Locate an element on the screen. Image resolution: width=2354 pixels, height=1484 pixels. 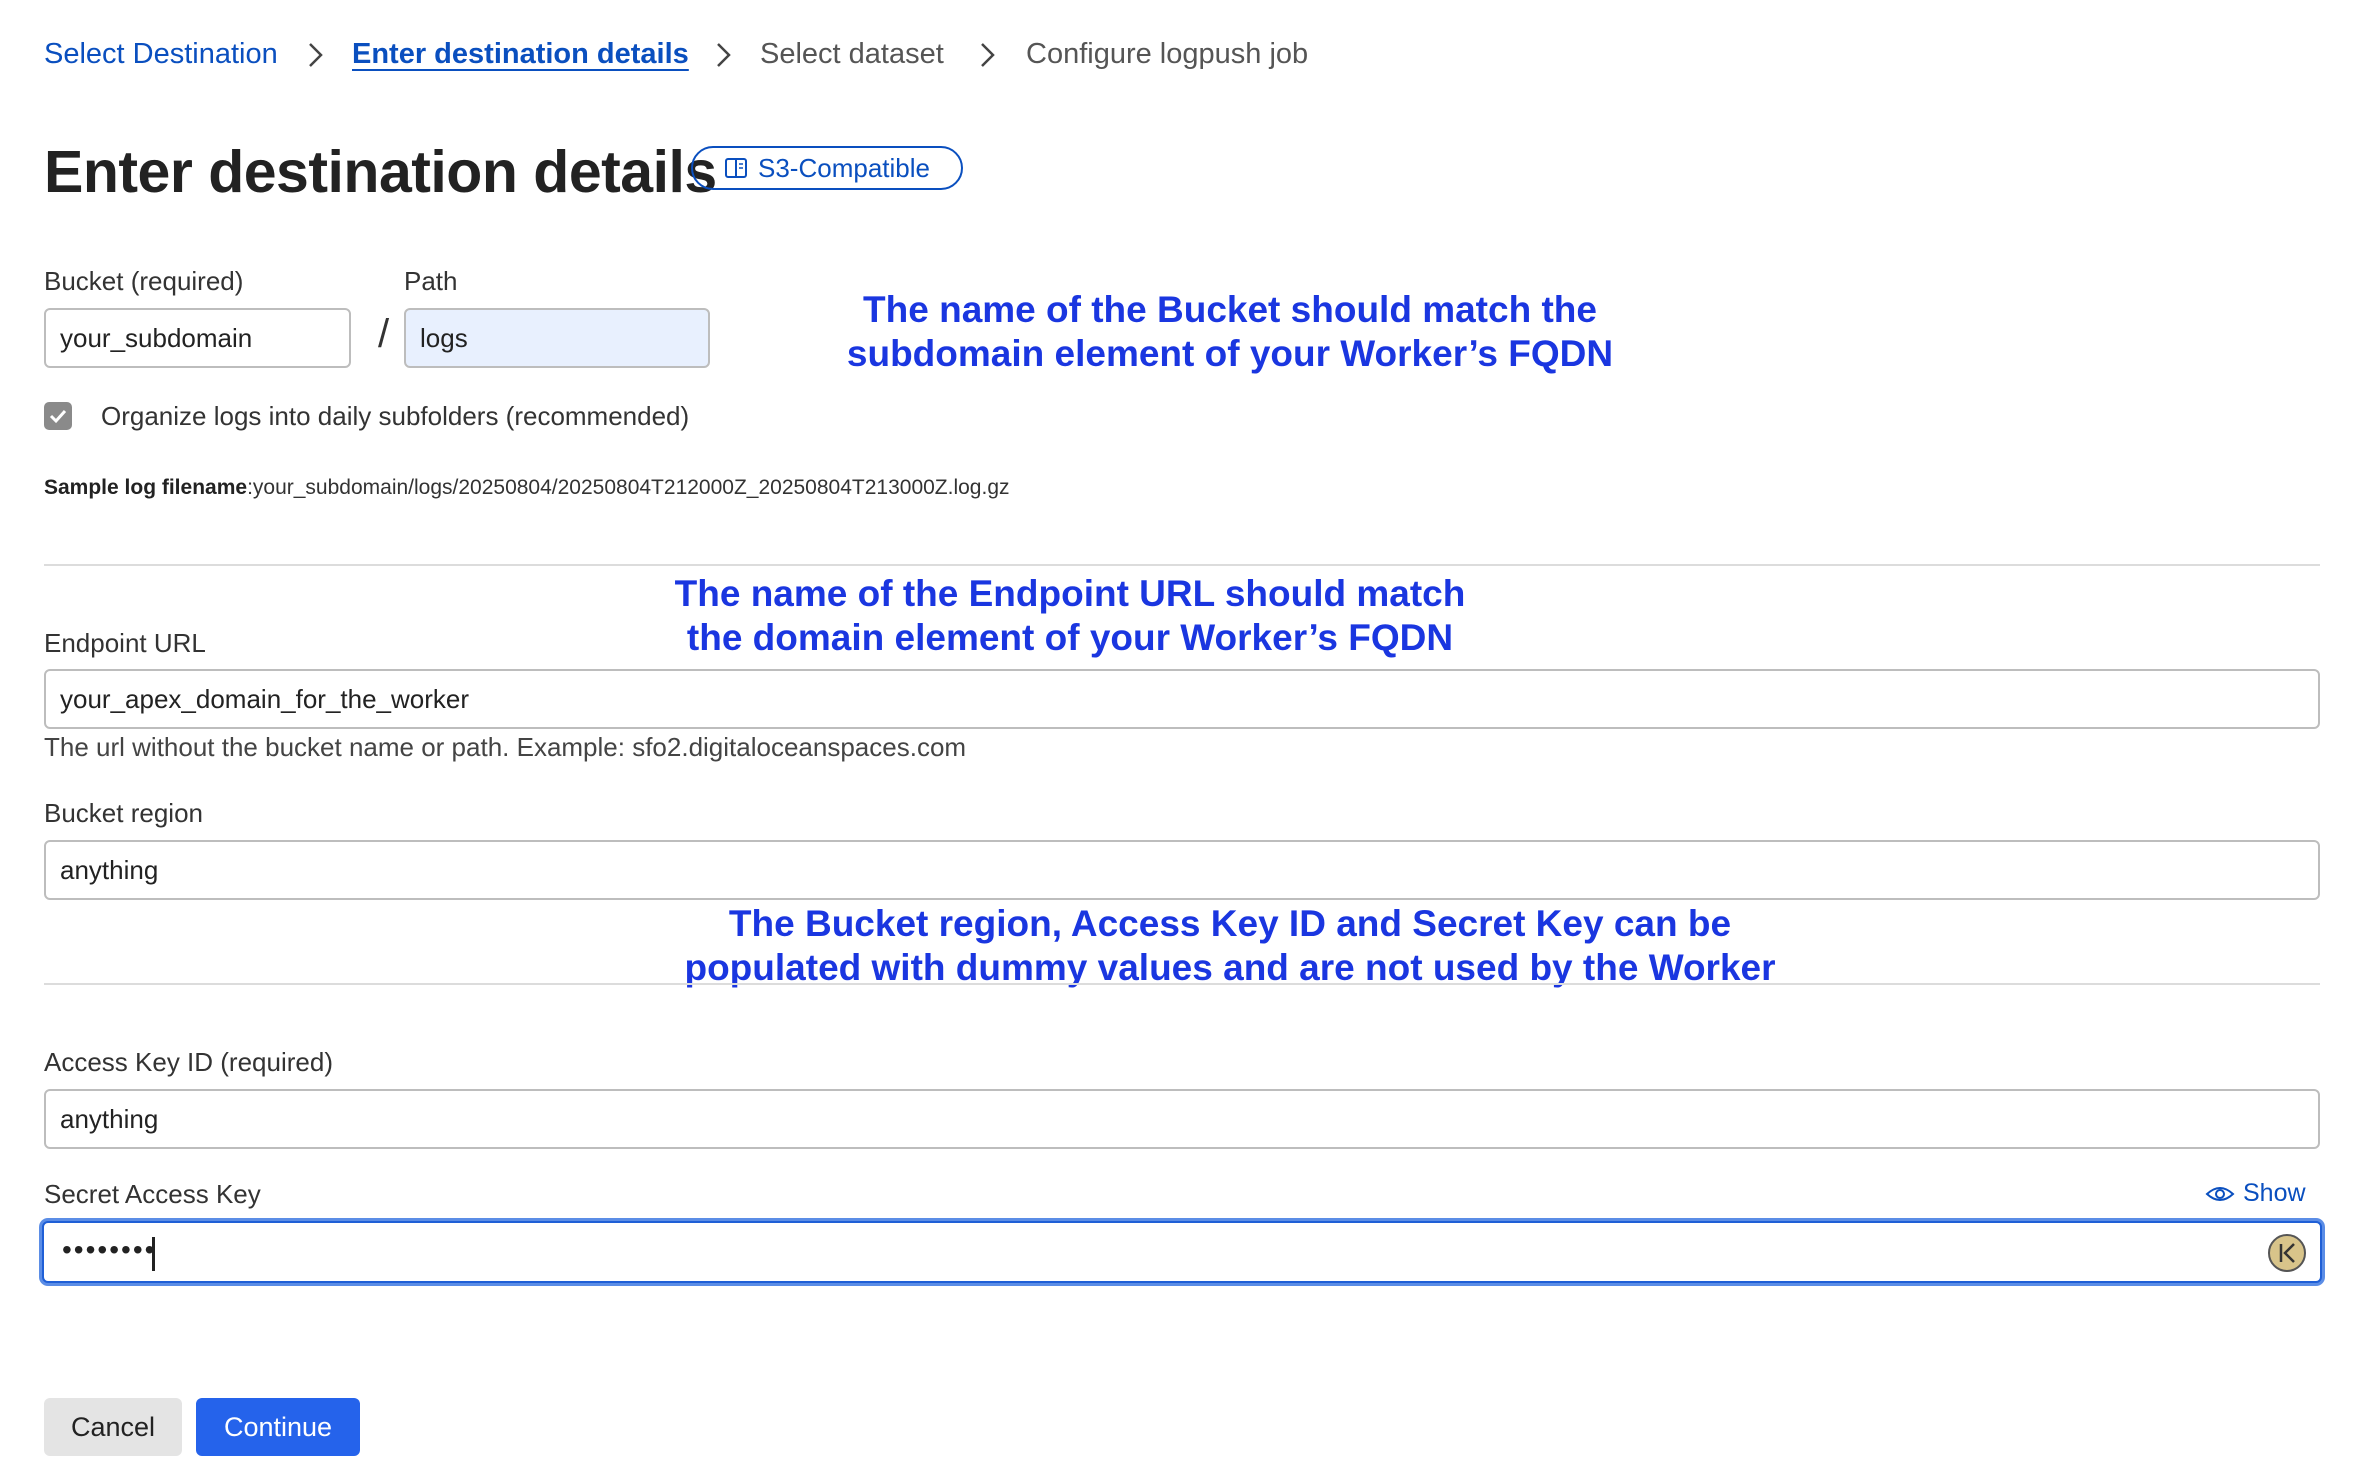
daily-subfolders-checkbox is located at coordinates (58, 416).